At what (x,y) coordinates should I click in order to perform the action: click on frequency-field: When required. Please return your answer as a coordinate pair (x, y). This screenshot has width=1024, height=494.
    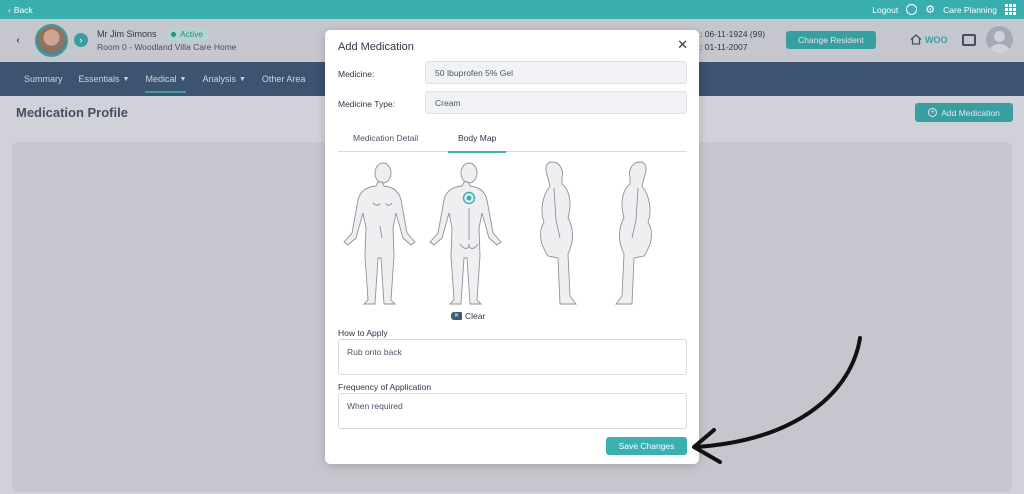
    Looking at the image, I should click on (512, 411).